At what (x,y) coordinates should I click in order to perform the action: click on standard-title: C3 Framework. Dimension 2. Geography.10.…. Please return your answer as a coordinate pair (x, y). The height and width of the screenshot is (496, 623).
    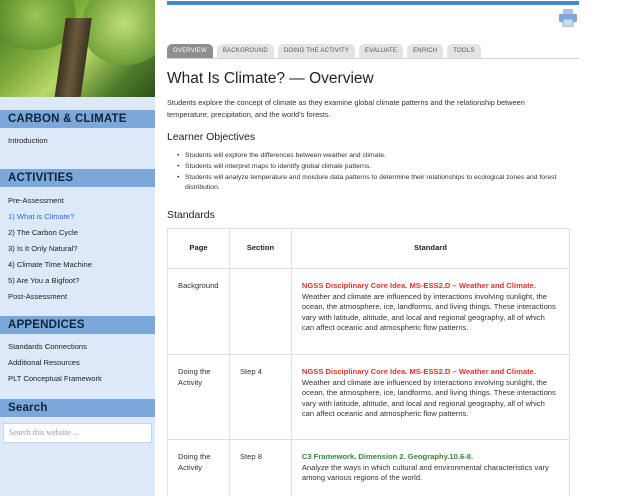
    Looking at the image, I should click on (387, 456).